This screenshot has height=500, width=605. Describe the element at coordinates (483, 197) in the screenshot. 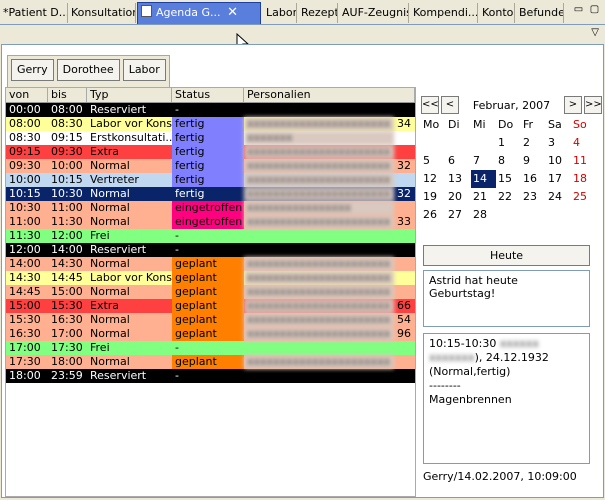

I see `calendar-day: 21` at that location.